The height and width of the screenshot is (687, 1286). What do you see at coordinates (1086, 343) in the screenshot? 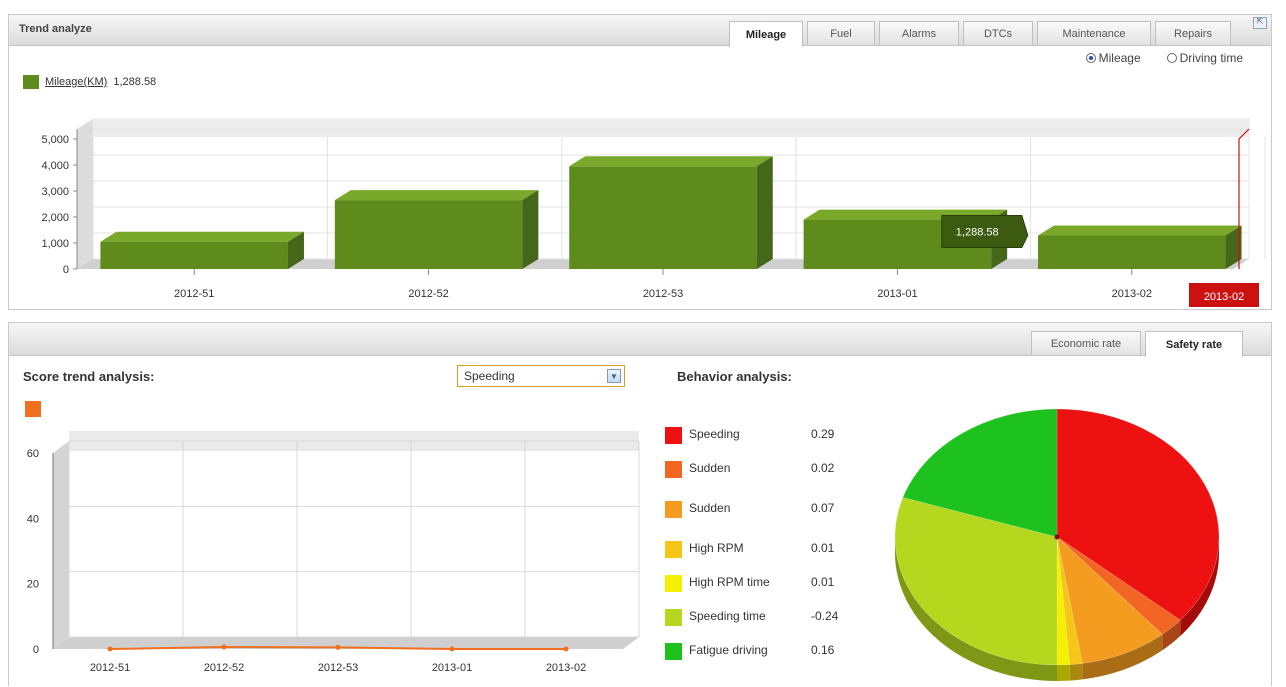
I see `tab-economic-rate: Economic rate` at bounding box center [1086, 343].